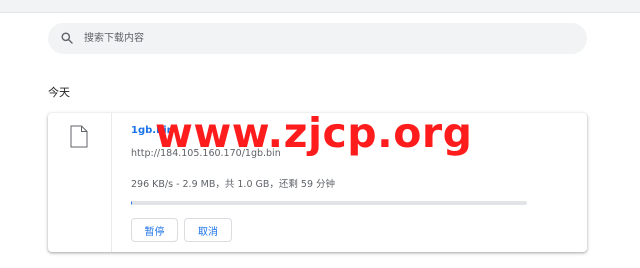 The image size is (640, 268). What do you see at coordinates (329, 203) in the screenshot?
I see `download-progress-bar` at bounding box center [329, 203].